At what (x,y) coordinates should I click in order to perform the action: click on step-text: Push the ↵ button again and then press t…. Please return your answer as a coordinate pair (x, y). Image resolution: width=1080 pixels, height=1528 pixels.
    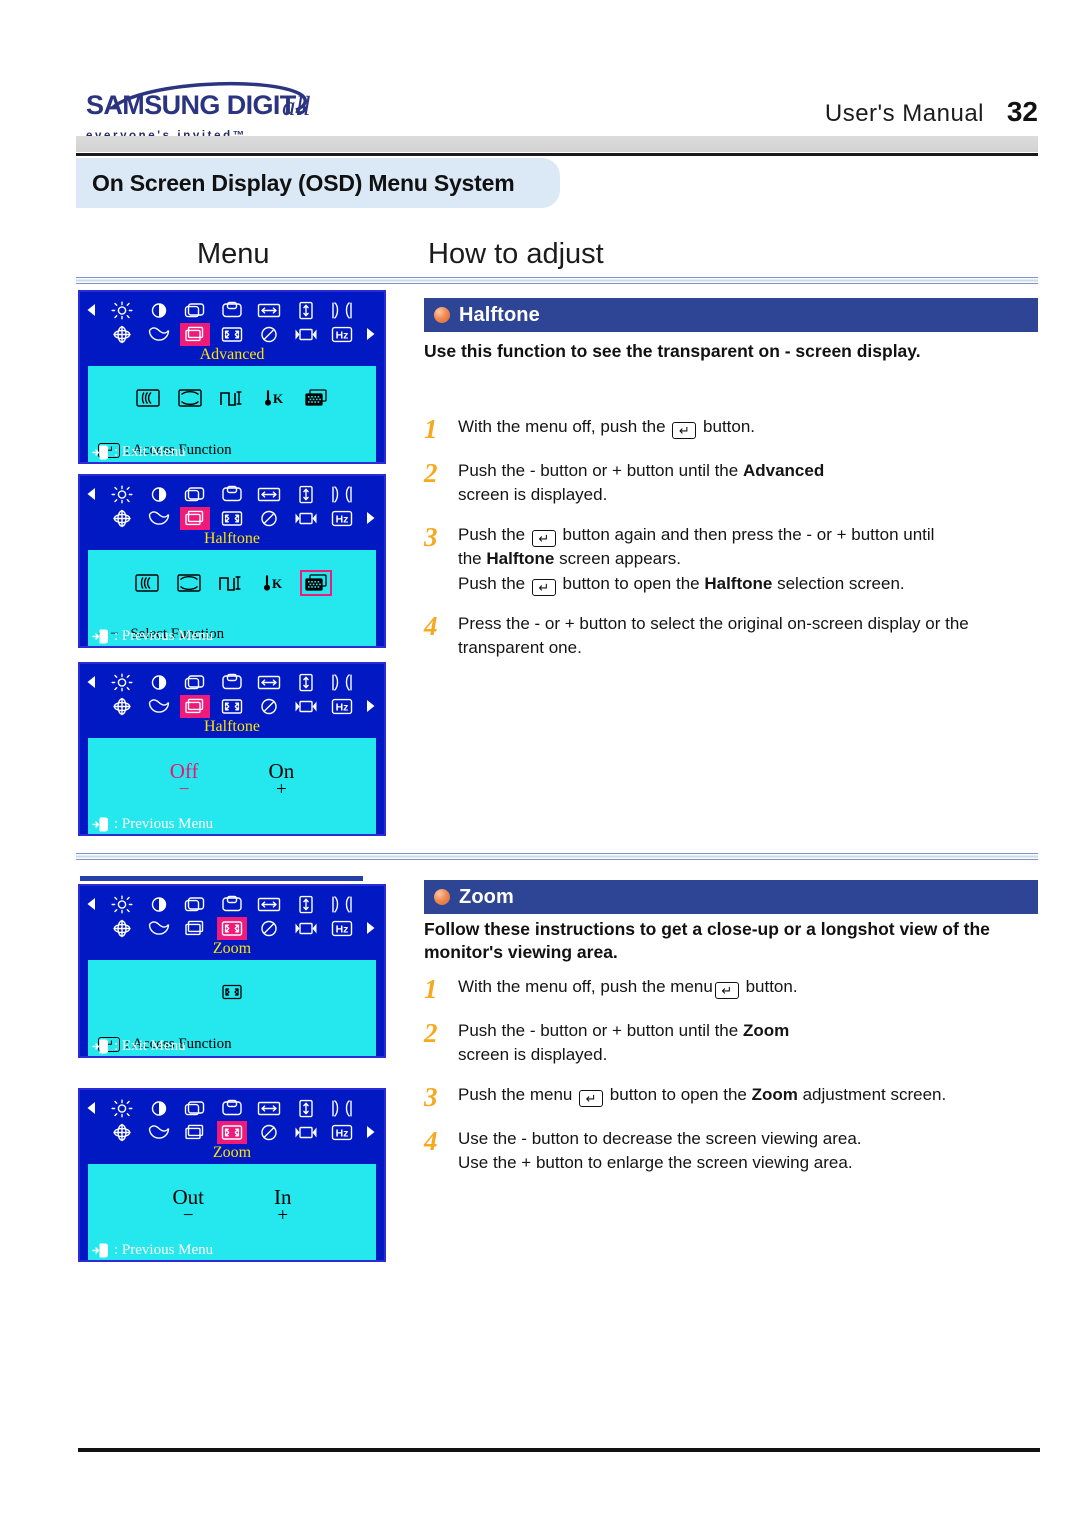
    Looking at the image, I should click on (696, 560).